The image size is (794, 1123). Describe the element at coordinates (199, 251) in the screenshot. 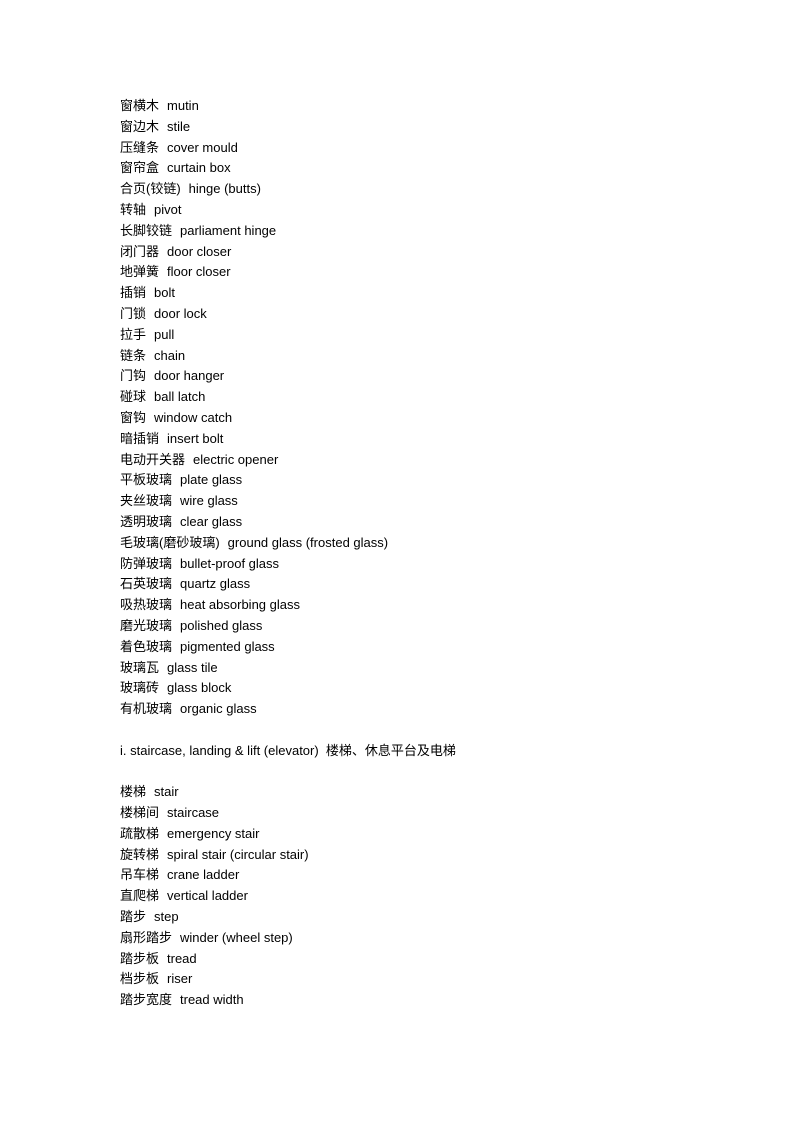

I see `term-english: door closer` at that location.